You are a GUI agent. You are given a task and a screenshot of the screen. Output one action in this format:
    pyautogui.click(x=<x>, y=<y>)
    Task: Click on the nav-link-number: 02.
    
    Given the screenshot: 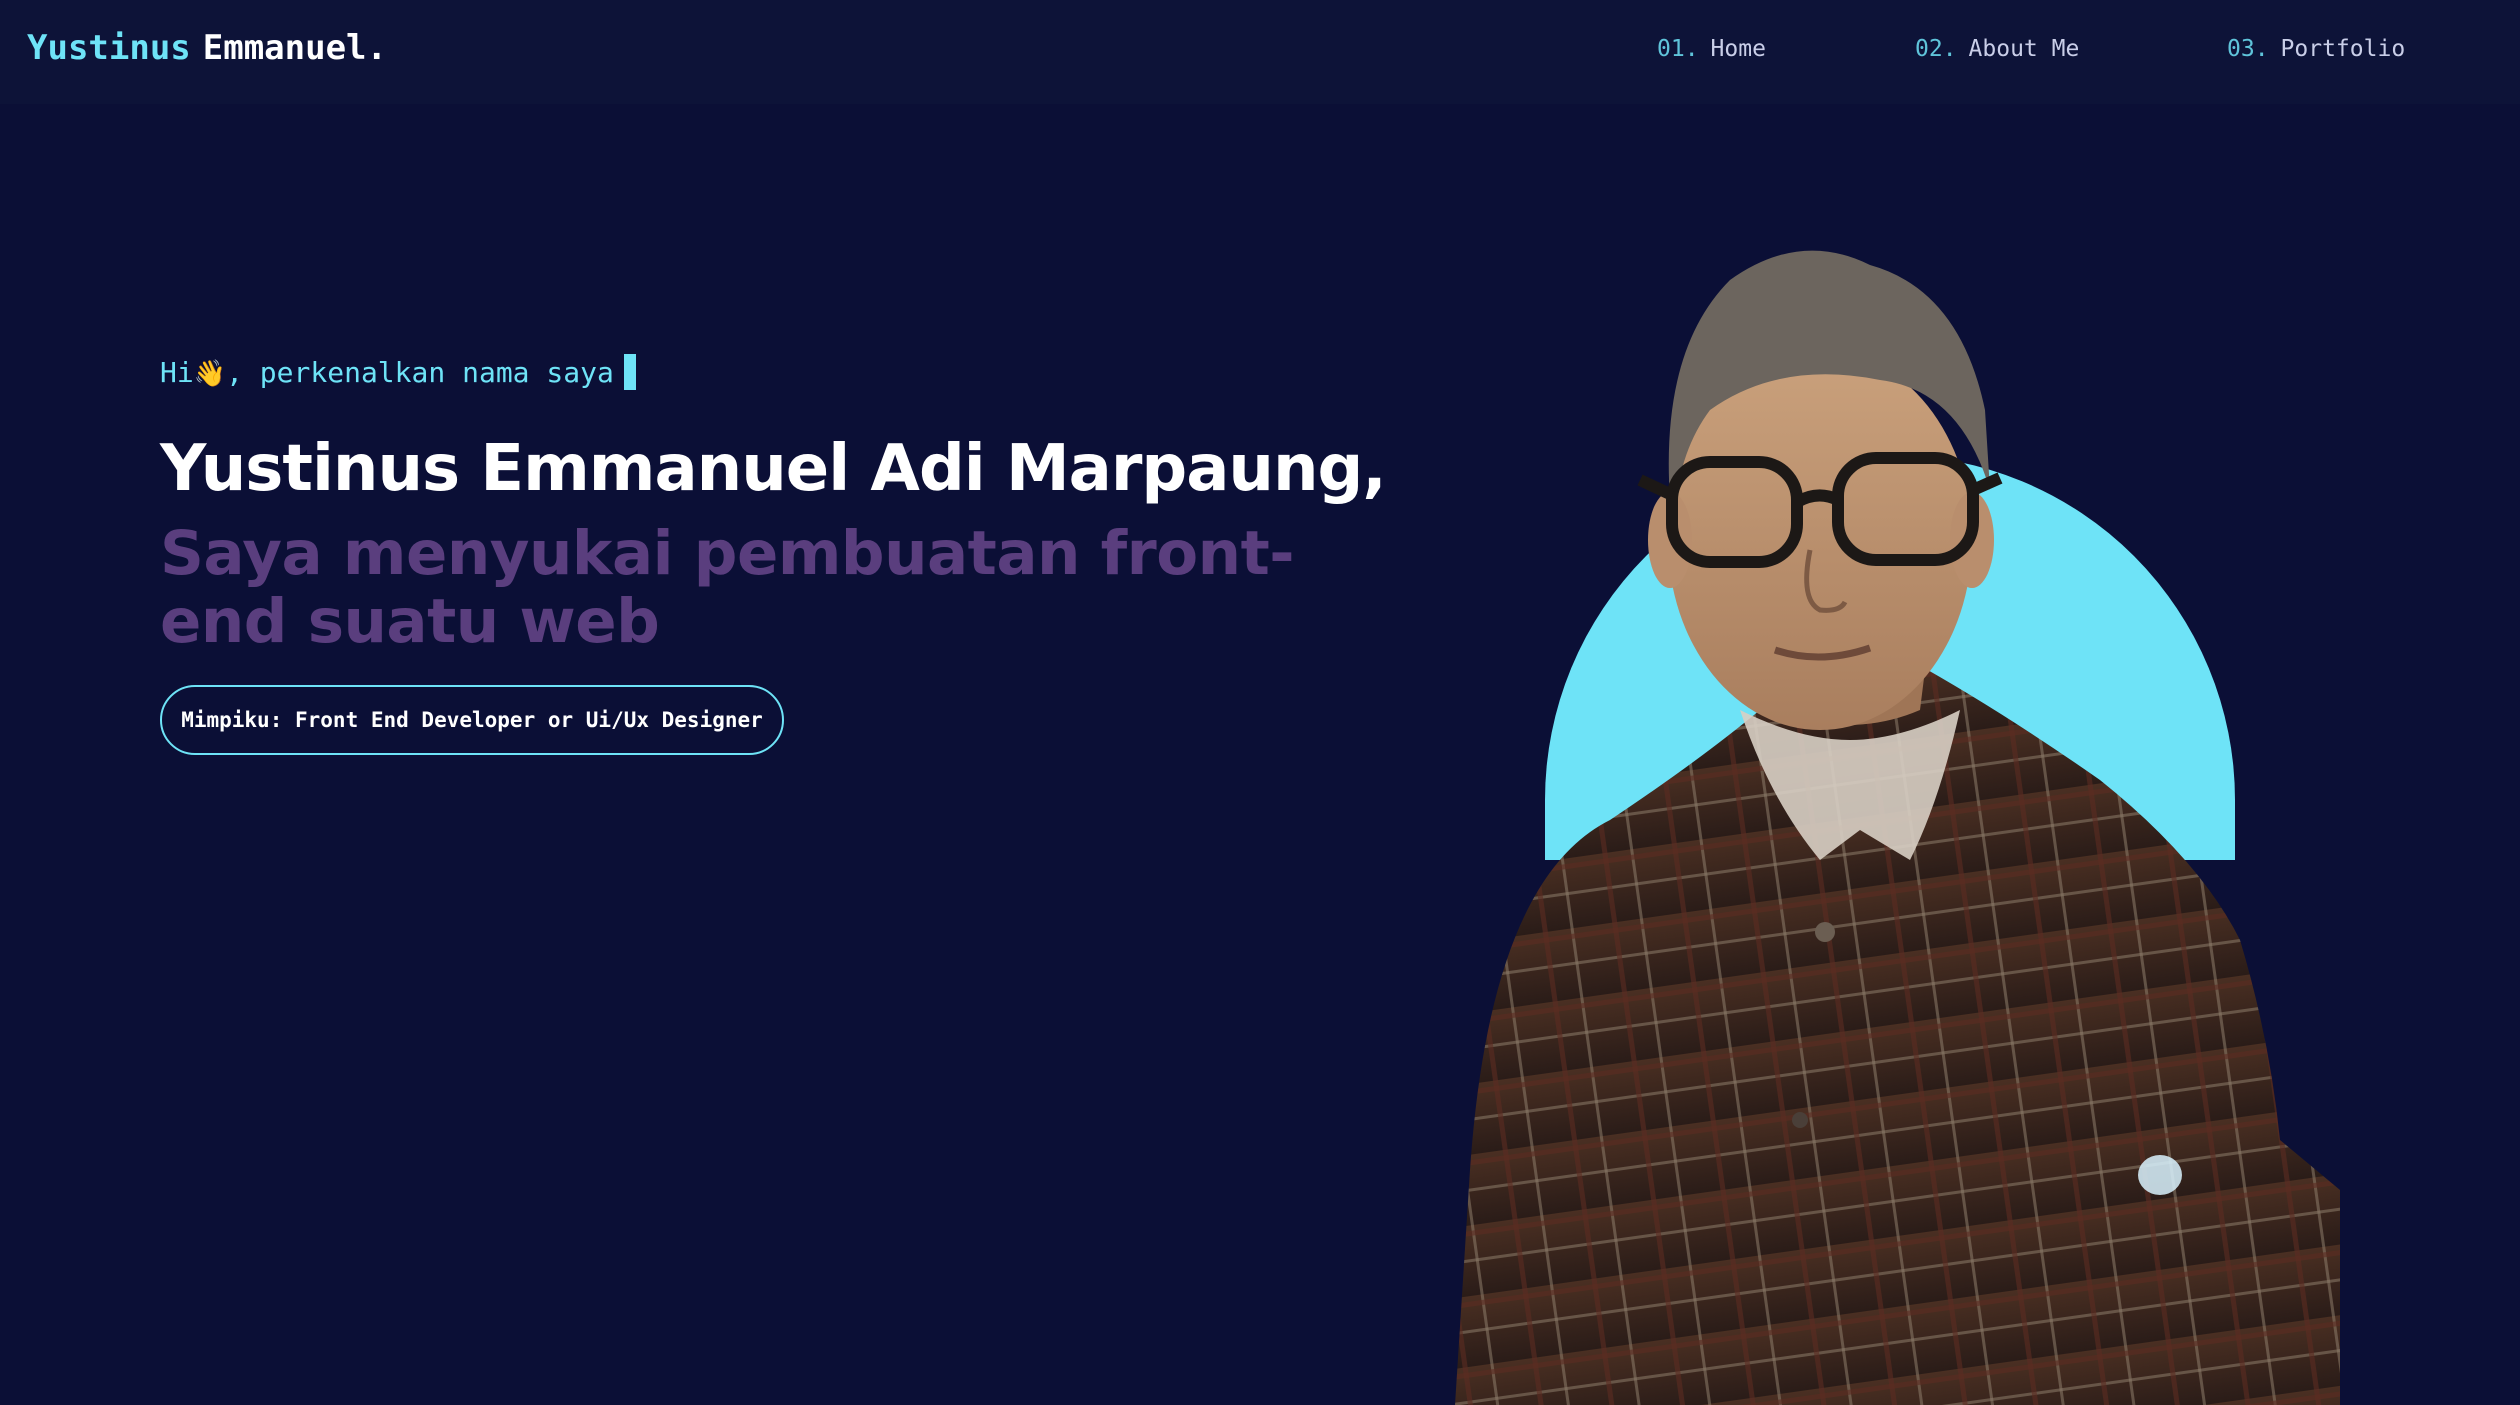 What is the action you would take?
    pyautogui.click(x=1936, y=49)
    